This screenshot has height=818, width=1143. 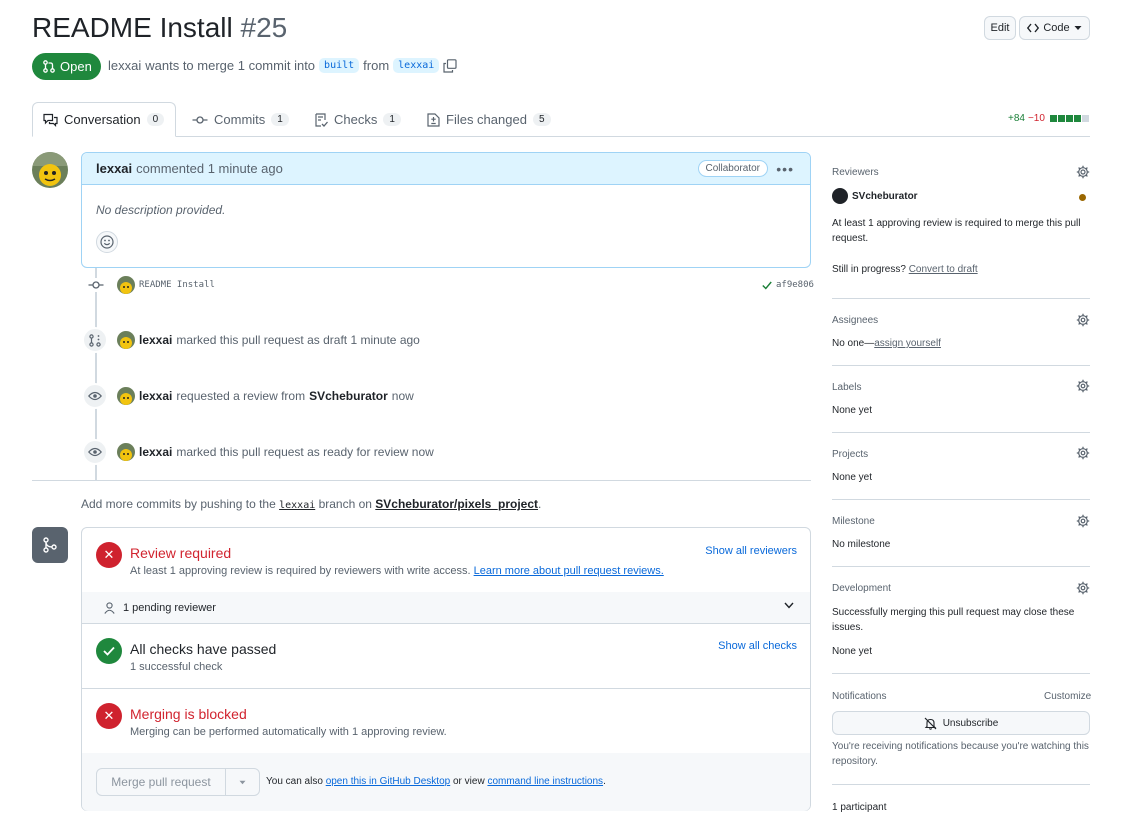 I want to click on tab-checks: Checks 1, so click(x=357, y=119).